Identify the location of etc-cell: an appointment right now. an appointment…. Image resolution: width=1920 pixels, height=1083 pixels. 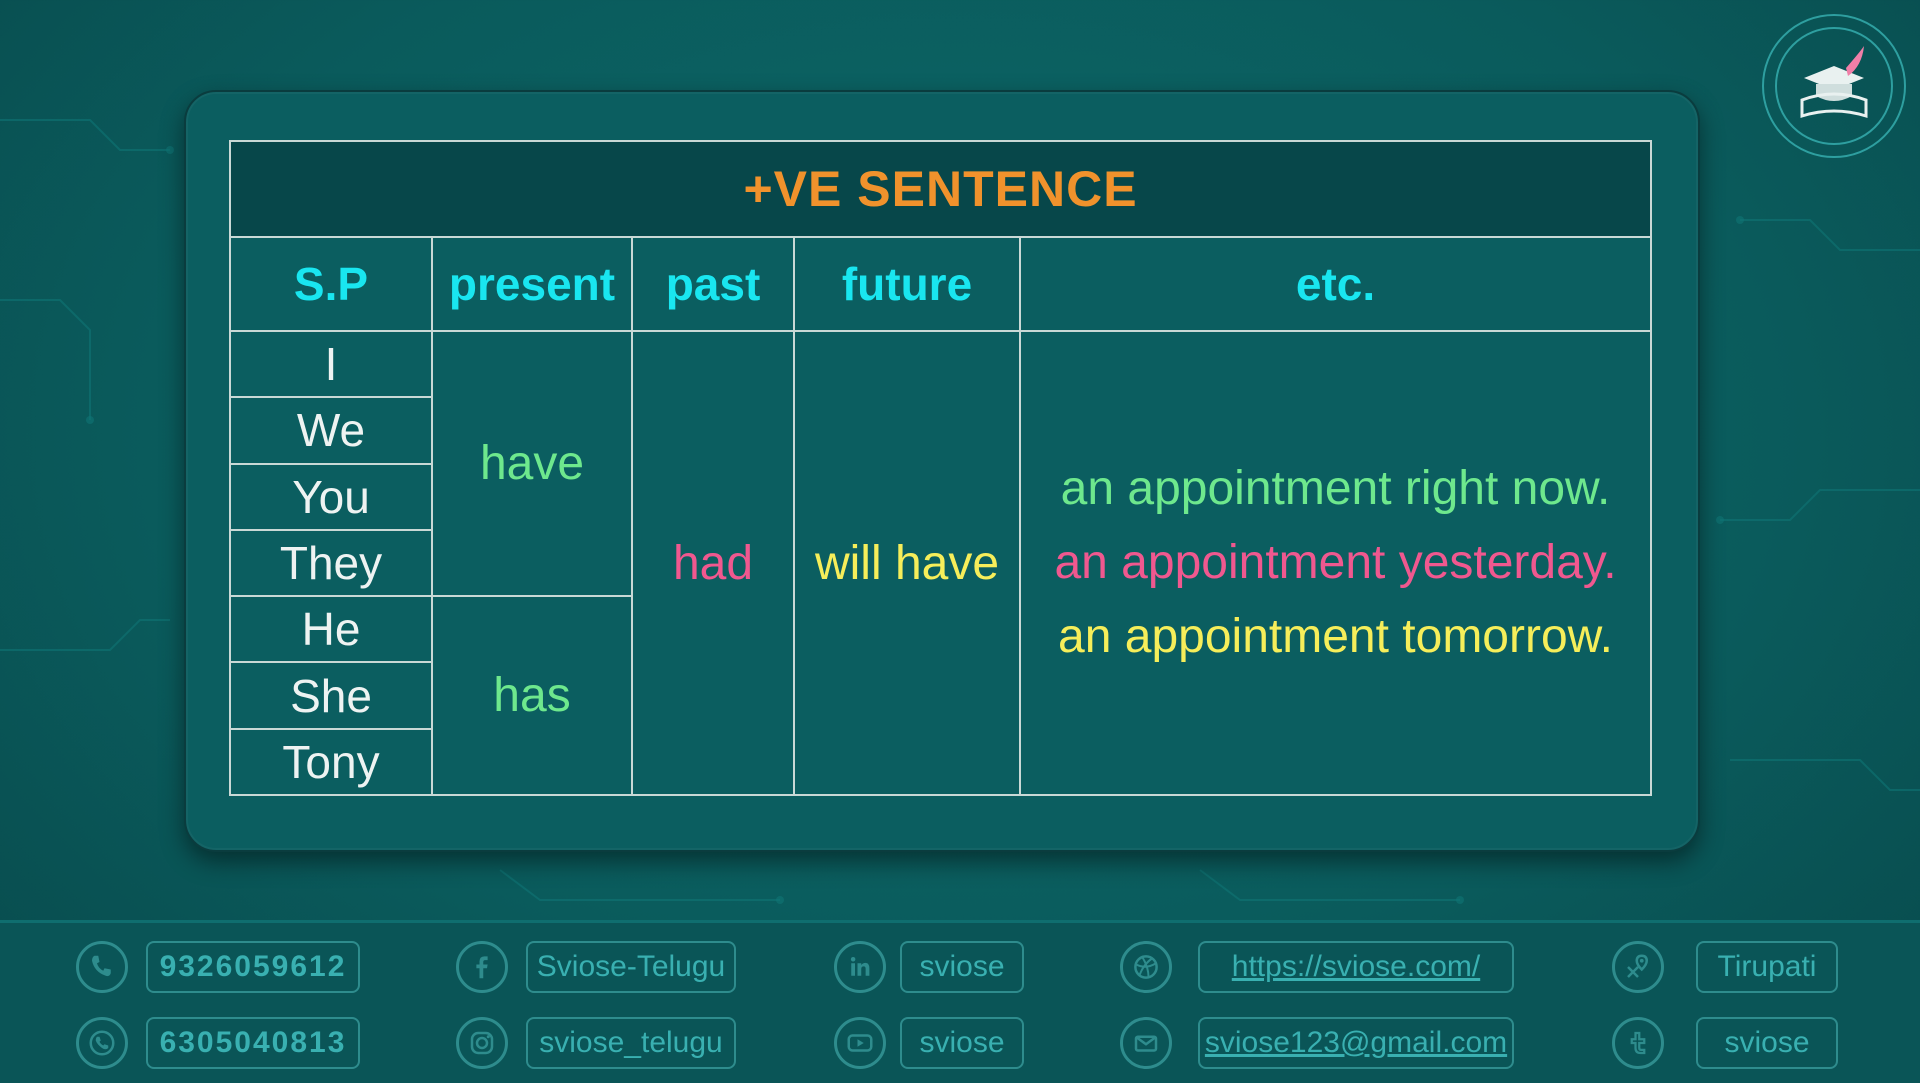
(1335, 563).